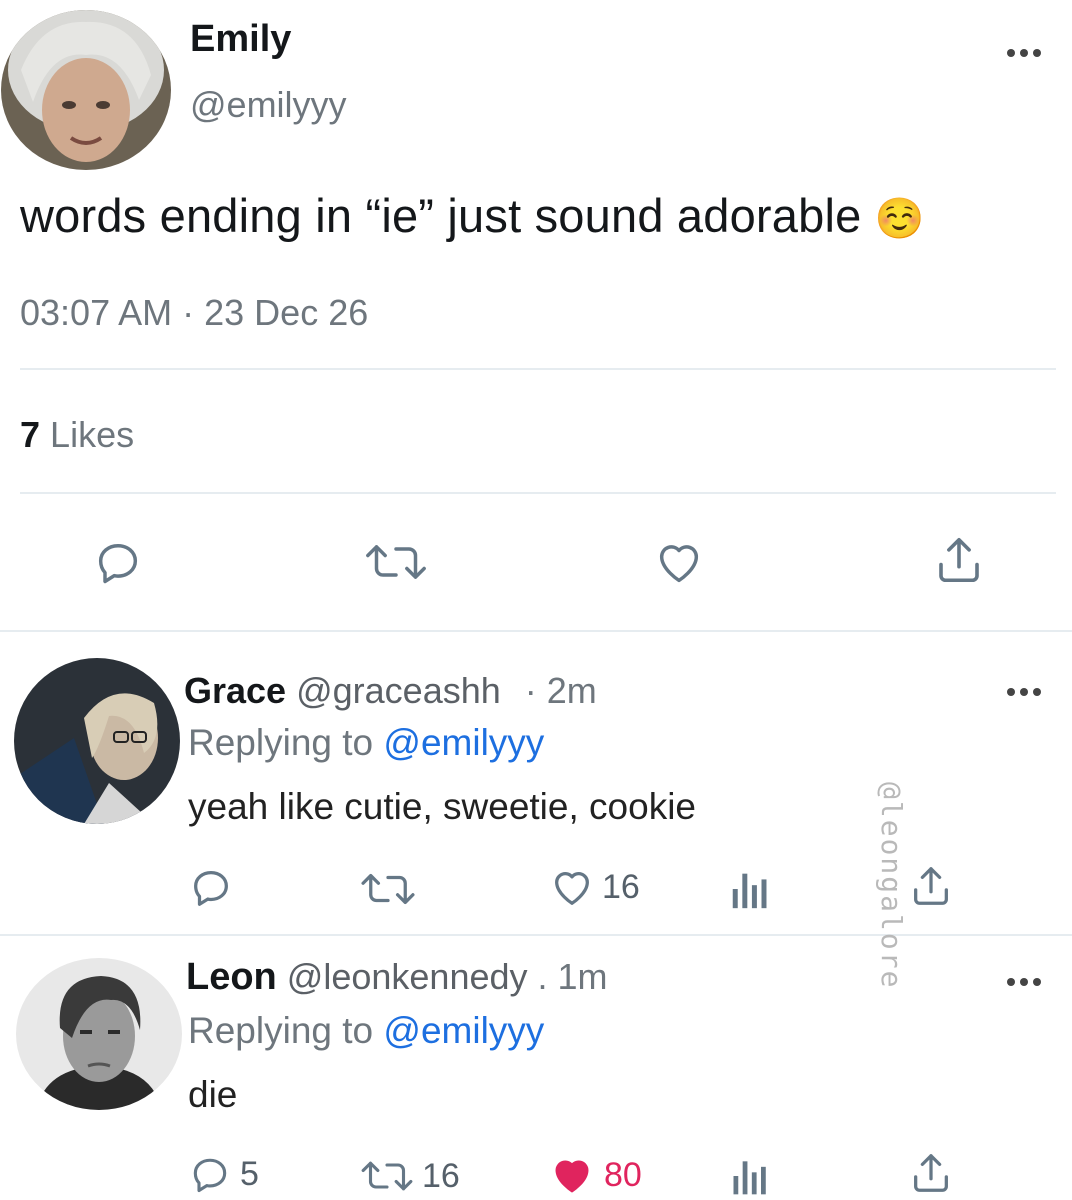 The height and width of the screenshot is (1200, 1072). Describe the element at coordinates (594, 887) in the screenshot. I see `like-button: 16` at that location.